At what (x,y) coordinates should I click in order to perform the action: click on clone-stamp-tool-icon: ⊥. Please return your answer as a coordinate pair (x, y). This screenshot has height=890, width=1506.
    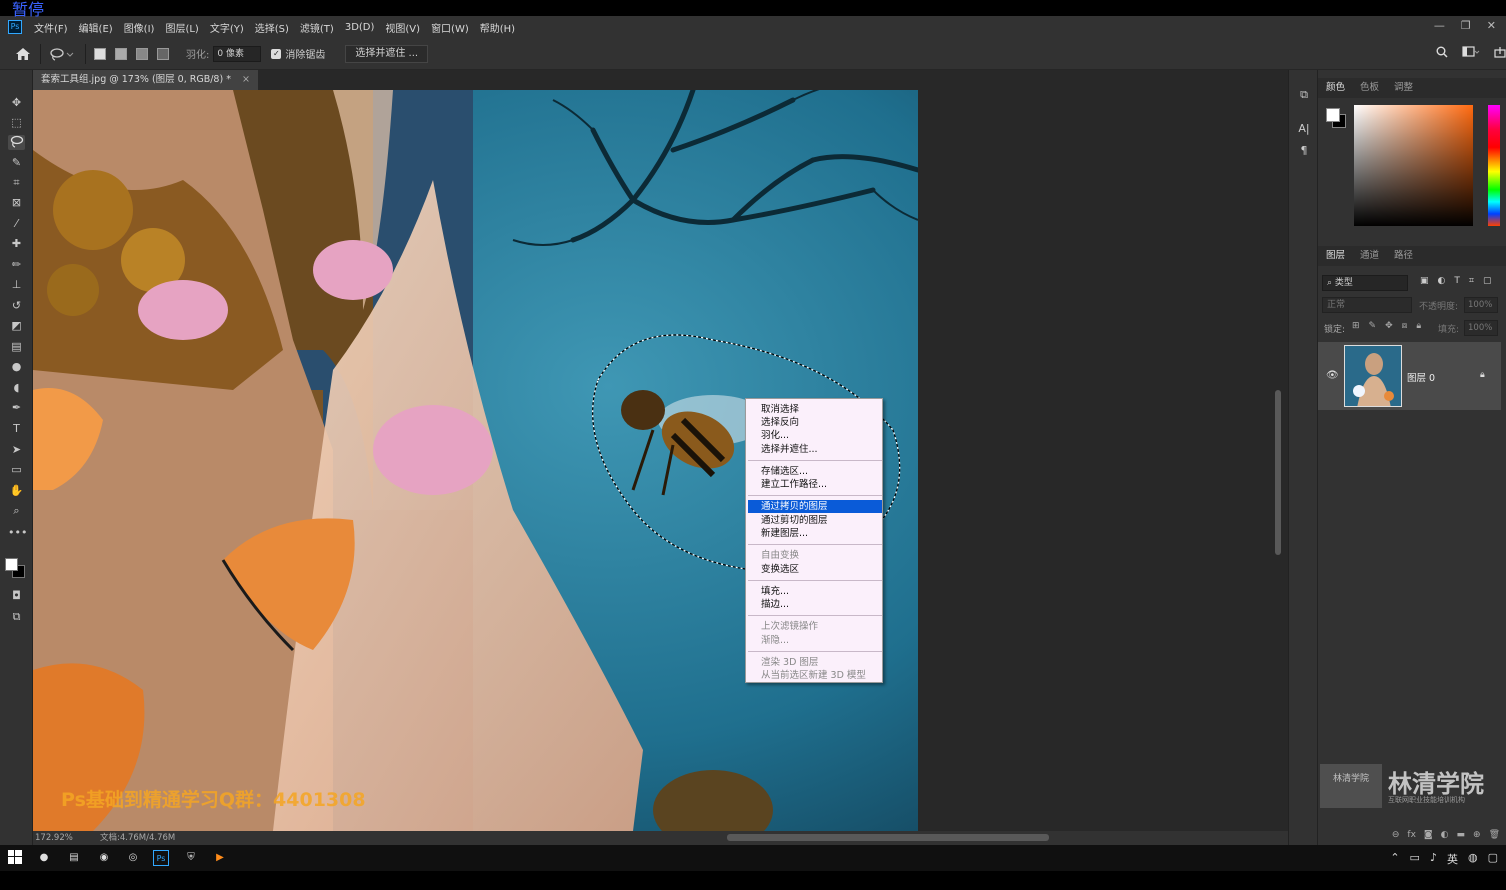
    Looking at the image, I should click on (16, 284).